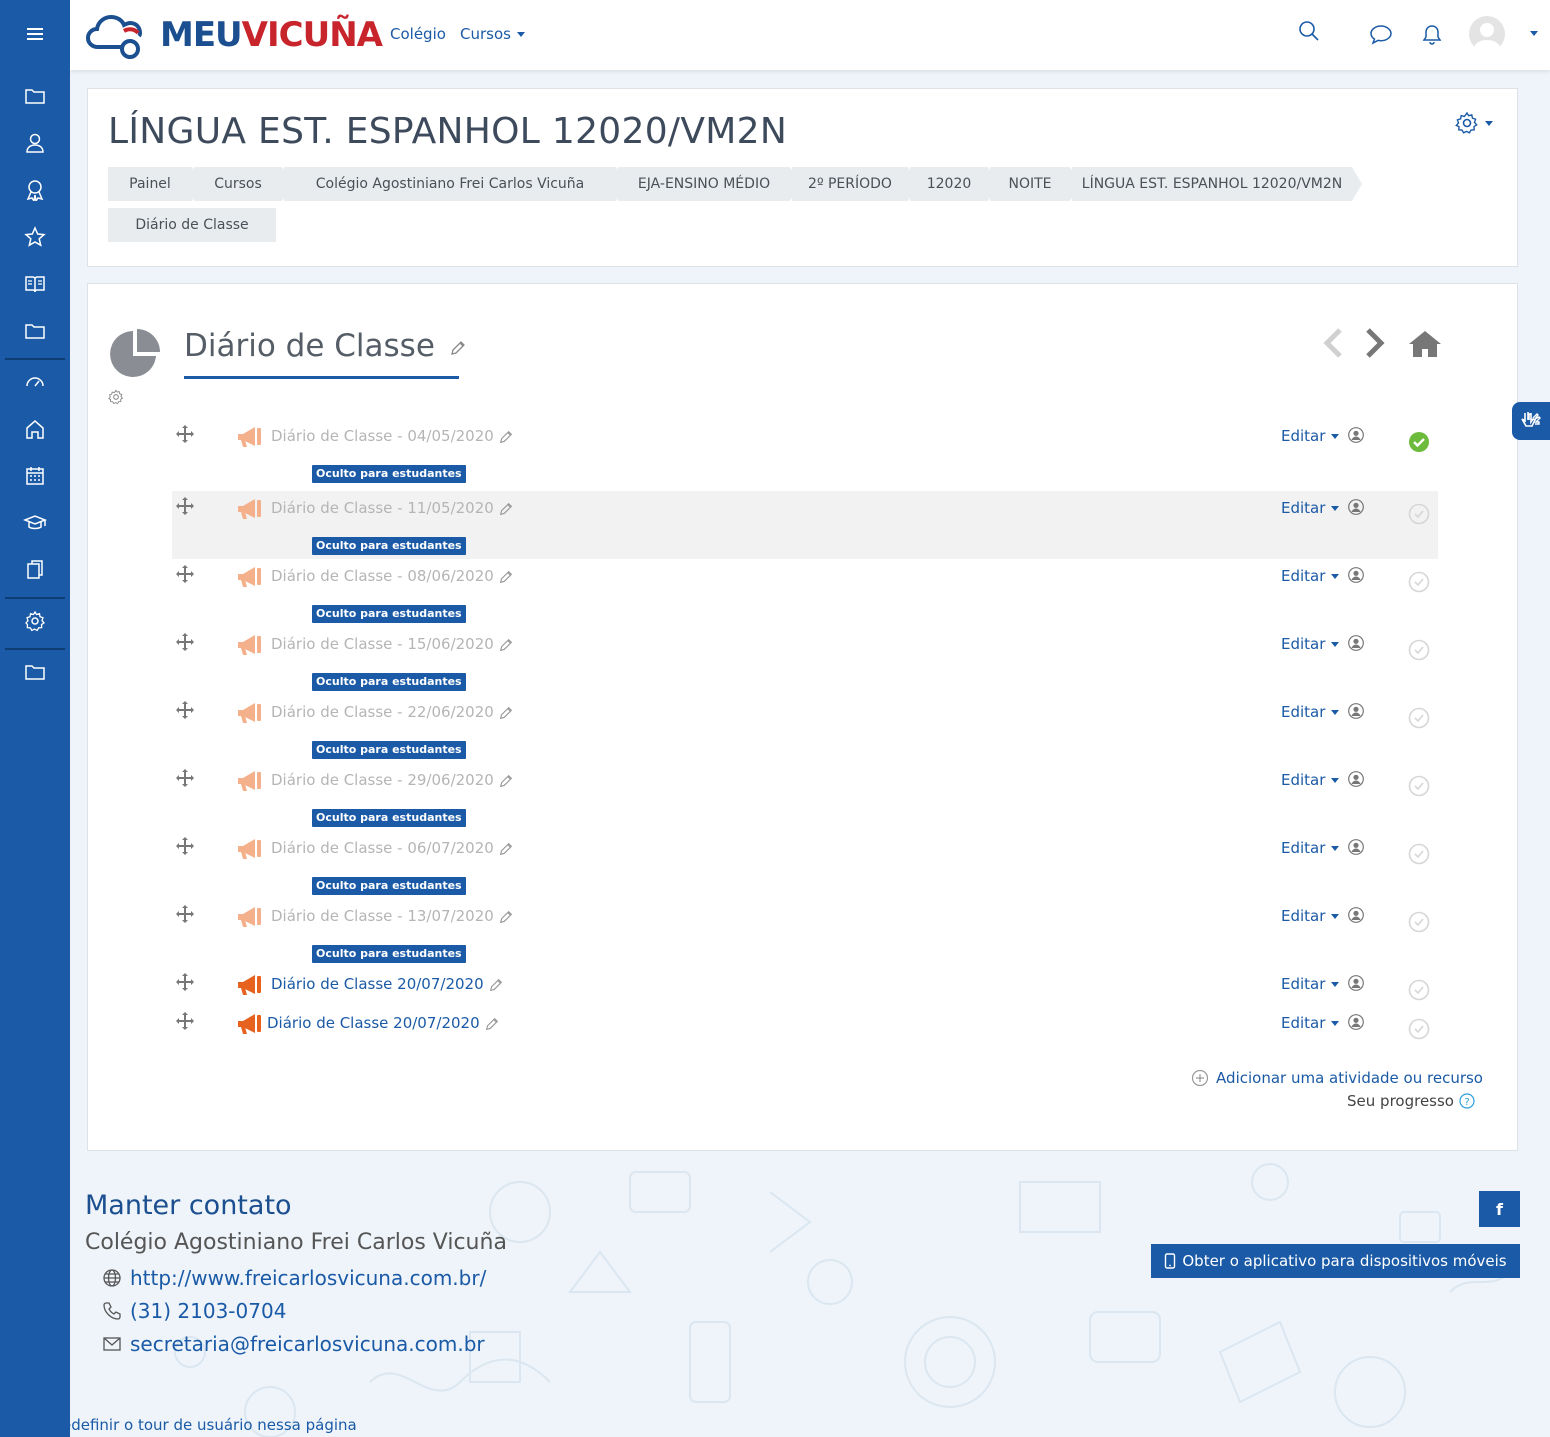 The height and width of the screenshot is (1437, 1550). What do you see at coordinates (1425, 344) in the screenshot?
I see `home-section-icon` at bounding box center [1425, 344].